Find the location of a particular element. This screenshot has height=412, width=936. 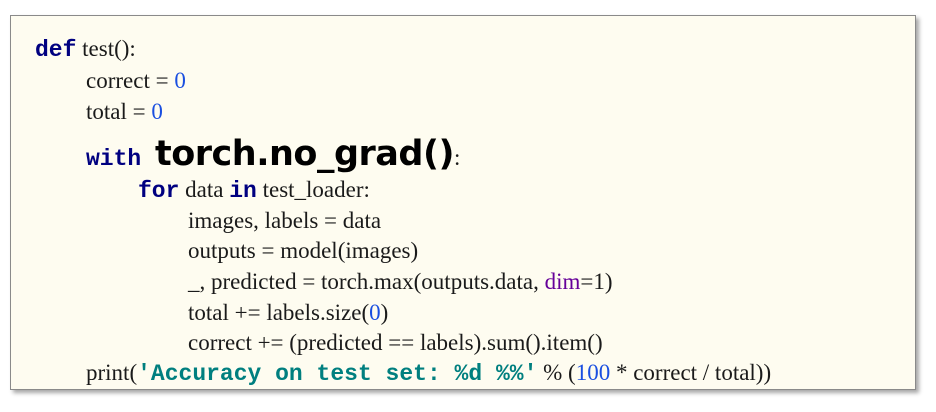

keyword-with: with is located at coordinates (121, 159).